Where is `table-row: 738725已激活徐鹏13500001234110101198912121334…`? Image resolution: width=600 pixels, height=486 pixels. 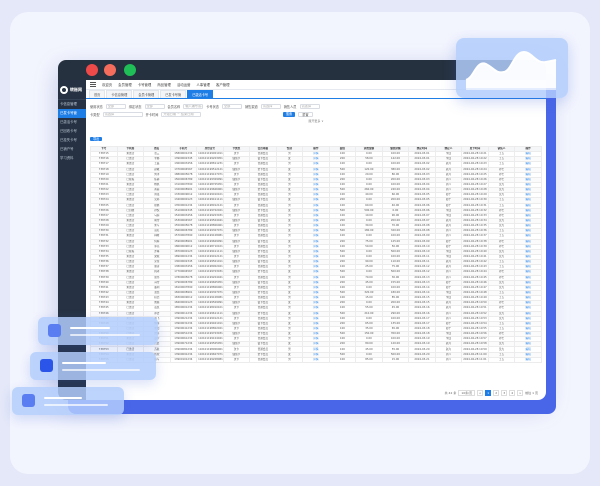 table-row: 738725已激活徐鹏13500001234110101198912121334… is located at coordinates (316, 205).